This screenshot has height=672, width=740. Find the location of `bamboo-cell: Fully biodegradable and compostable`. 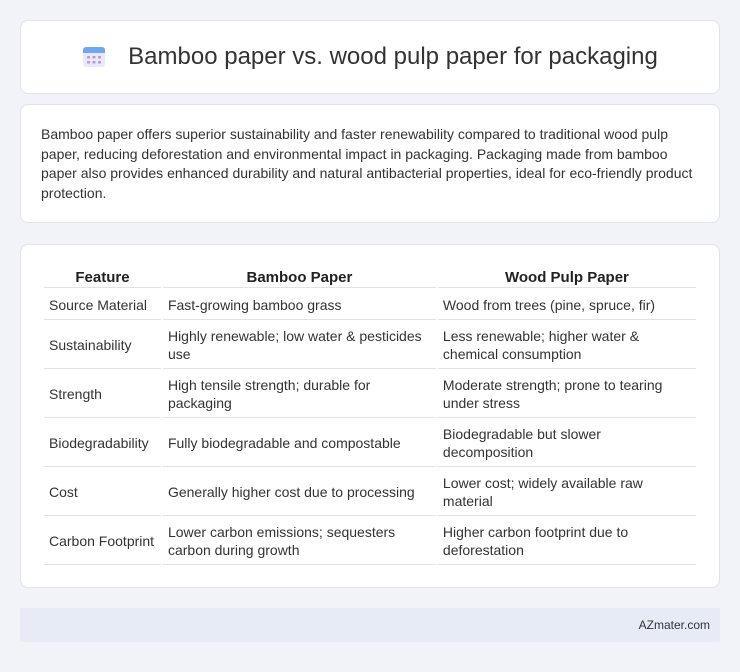

bamboo-cell: Fully biodegradable and compostable is located at coordinates (299, 443).